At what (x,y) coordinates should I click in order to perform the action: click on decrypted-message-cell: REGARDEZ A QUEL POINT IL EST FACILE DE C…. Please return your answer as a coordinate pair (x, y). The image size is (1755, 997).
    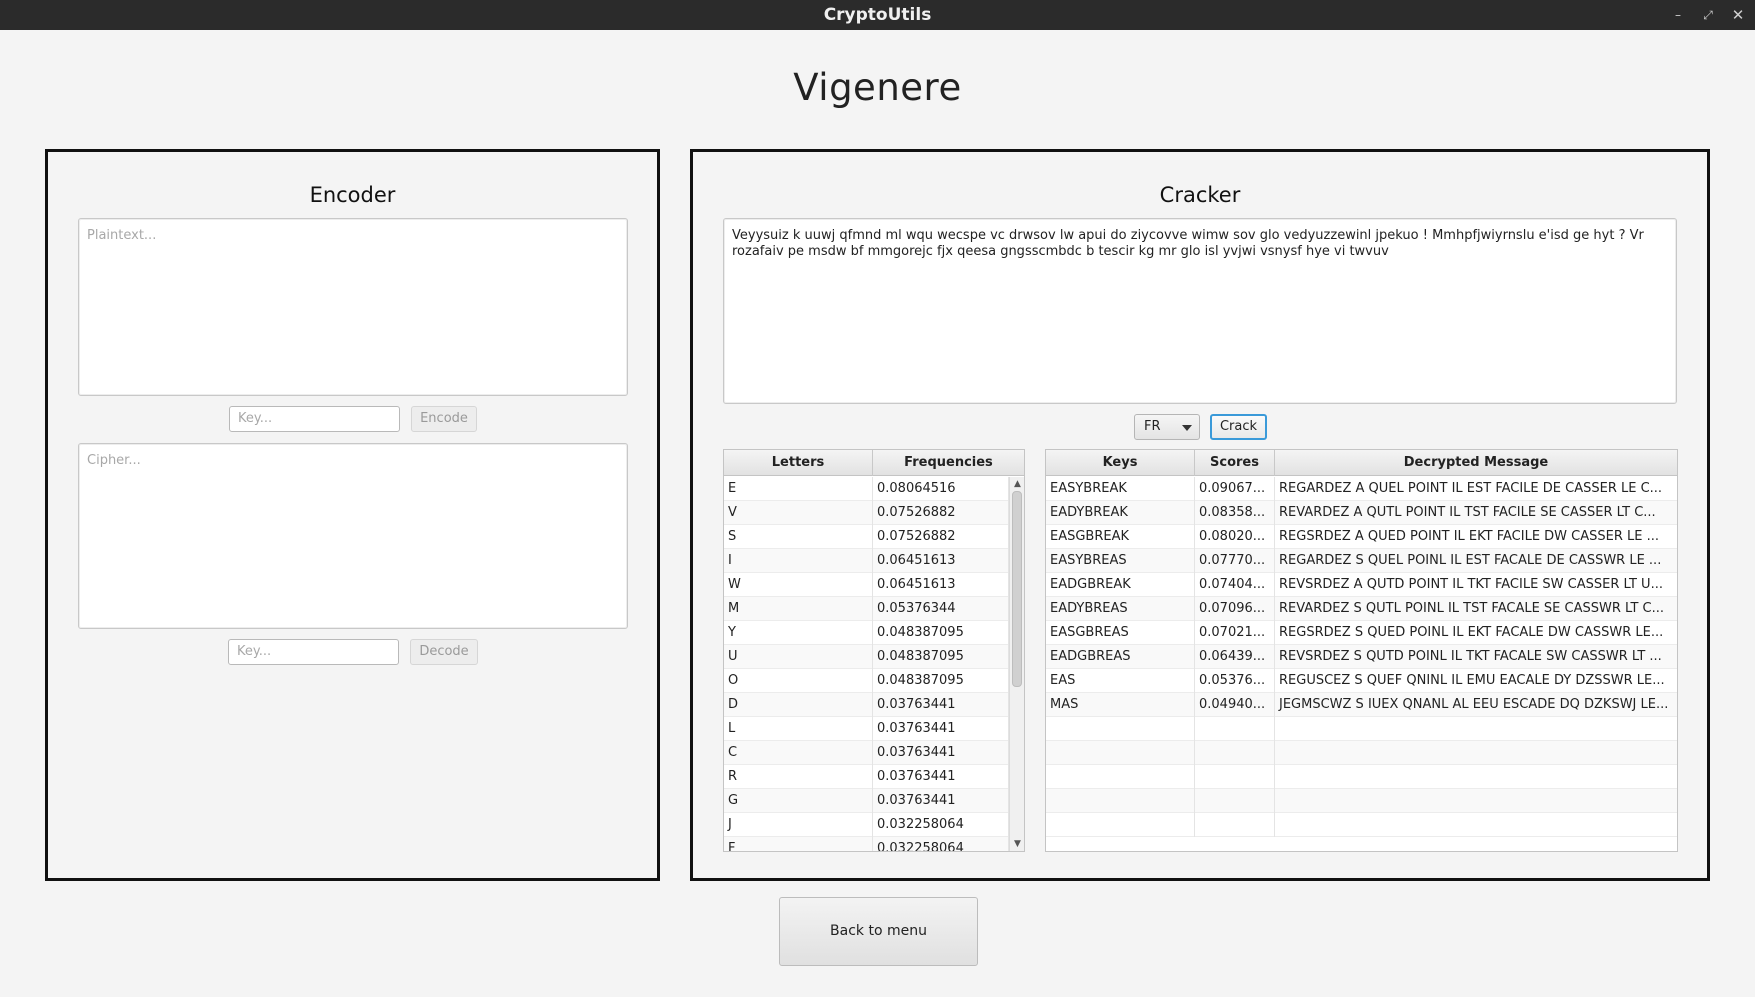
    Looking at the image, I should click on (1471, 488).